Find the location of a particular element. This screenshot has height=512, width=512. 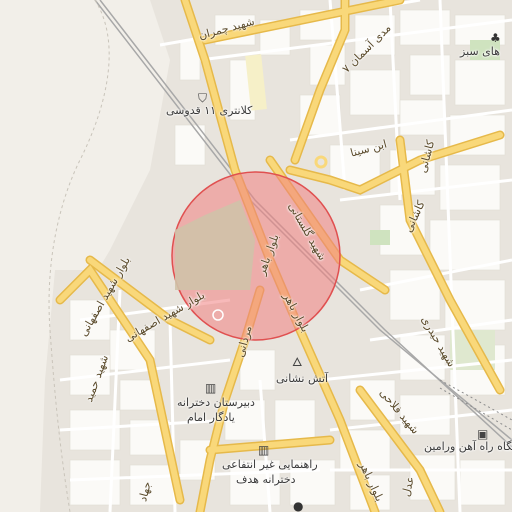

tree-icon: ♣ is located at coordinates (495, 38).